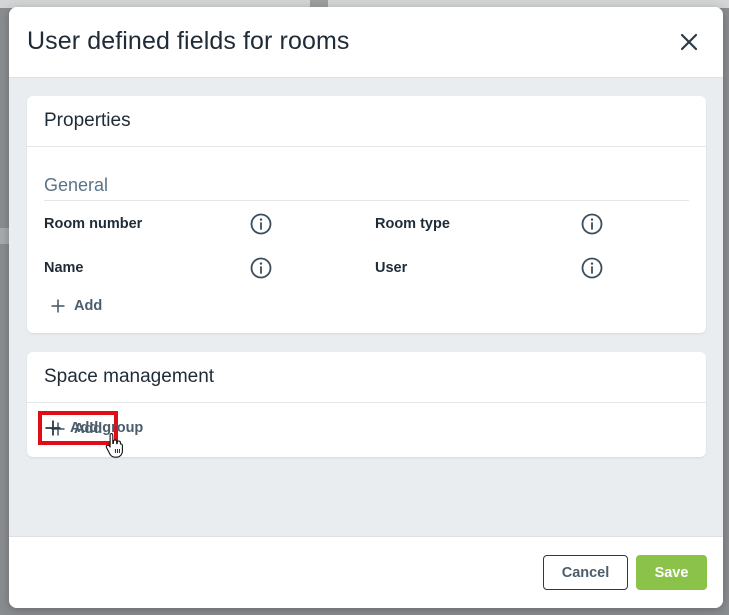  What do you see at coordinates (366, 42) in the screenshot?
I see `dialog-header: User defined fields for rooms` at bounding box center [366, 42].